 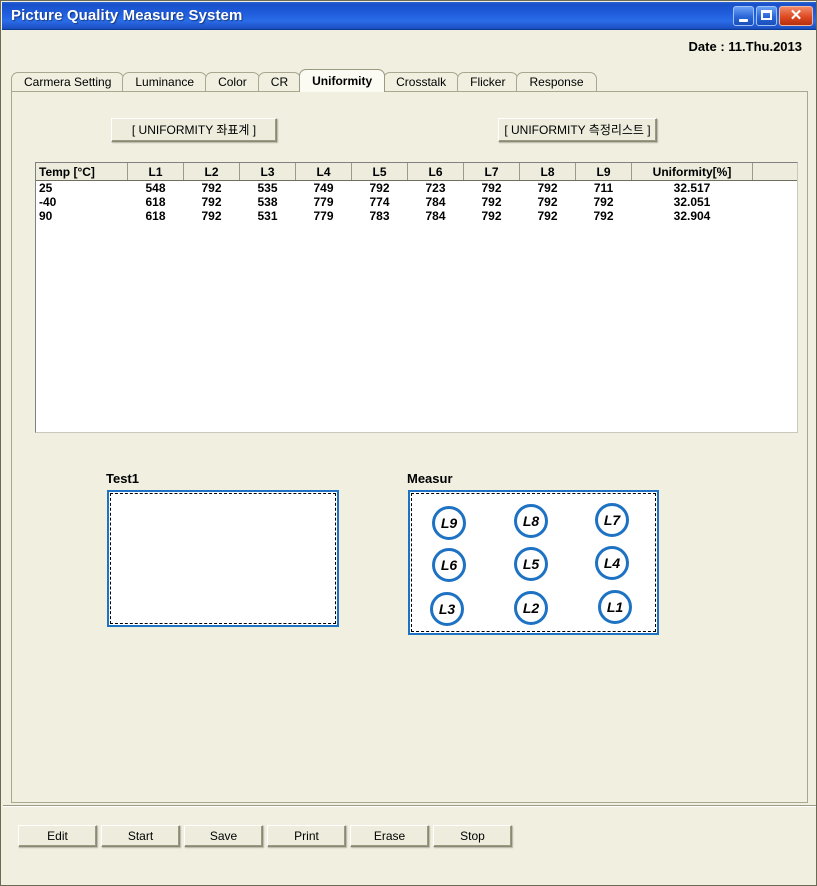 What do you see at coordinates (612, 563) in the screenshot?
I see `measure-node-l4: L4` at bounding box center [612, 563].